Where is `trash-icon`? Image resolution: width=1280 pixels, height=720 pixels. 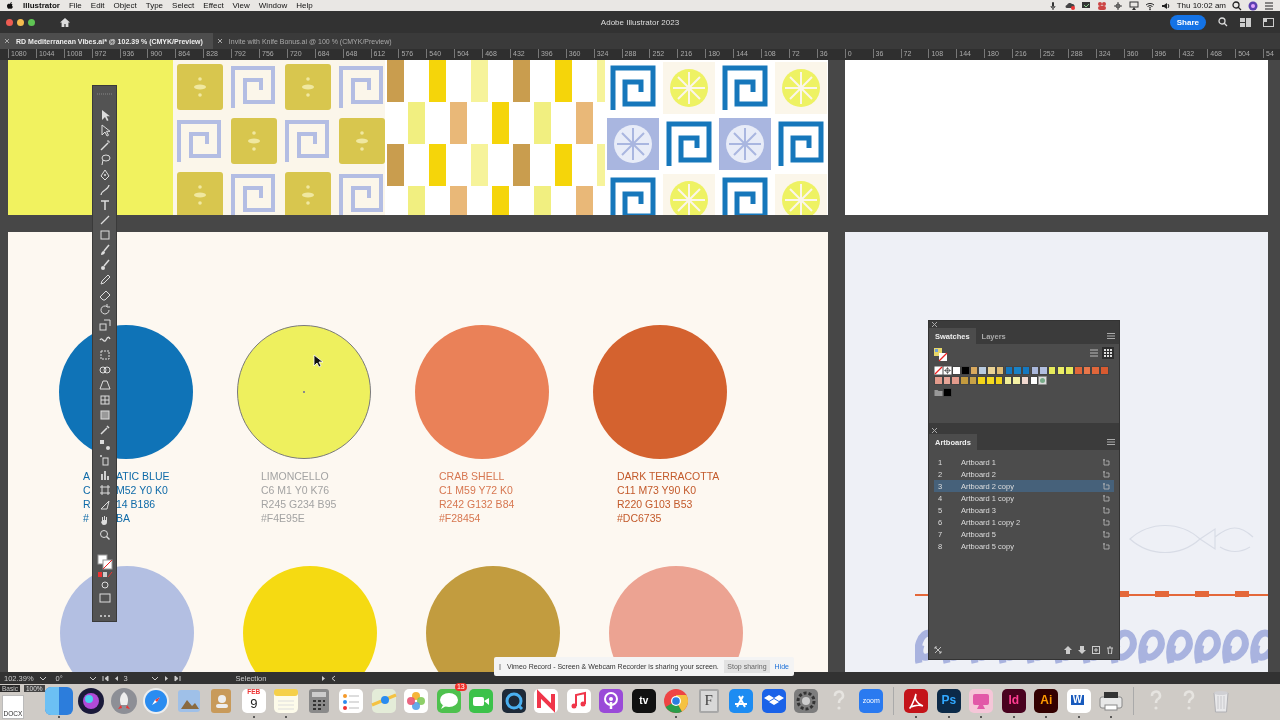
trash-icon is located at coordinates (1110, 650).